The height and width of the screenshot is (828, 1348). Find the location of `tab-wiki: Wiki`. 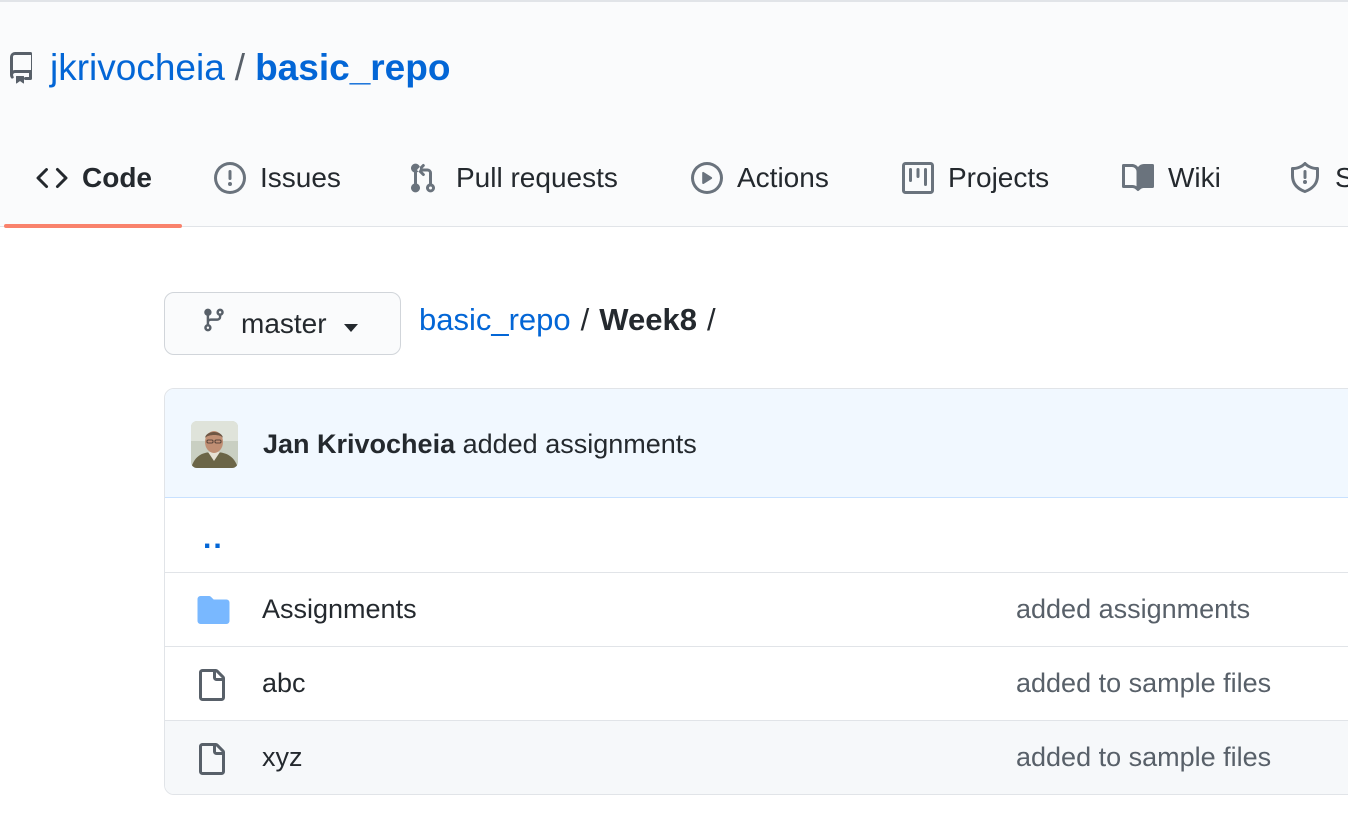

tab-wiki: Wiki is located at coordinates (1171, 185).